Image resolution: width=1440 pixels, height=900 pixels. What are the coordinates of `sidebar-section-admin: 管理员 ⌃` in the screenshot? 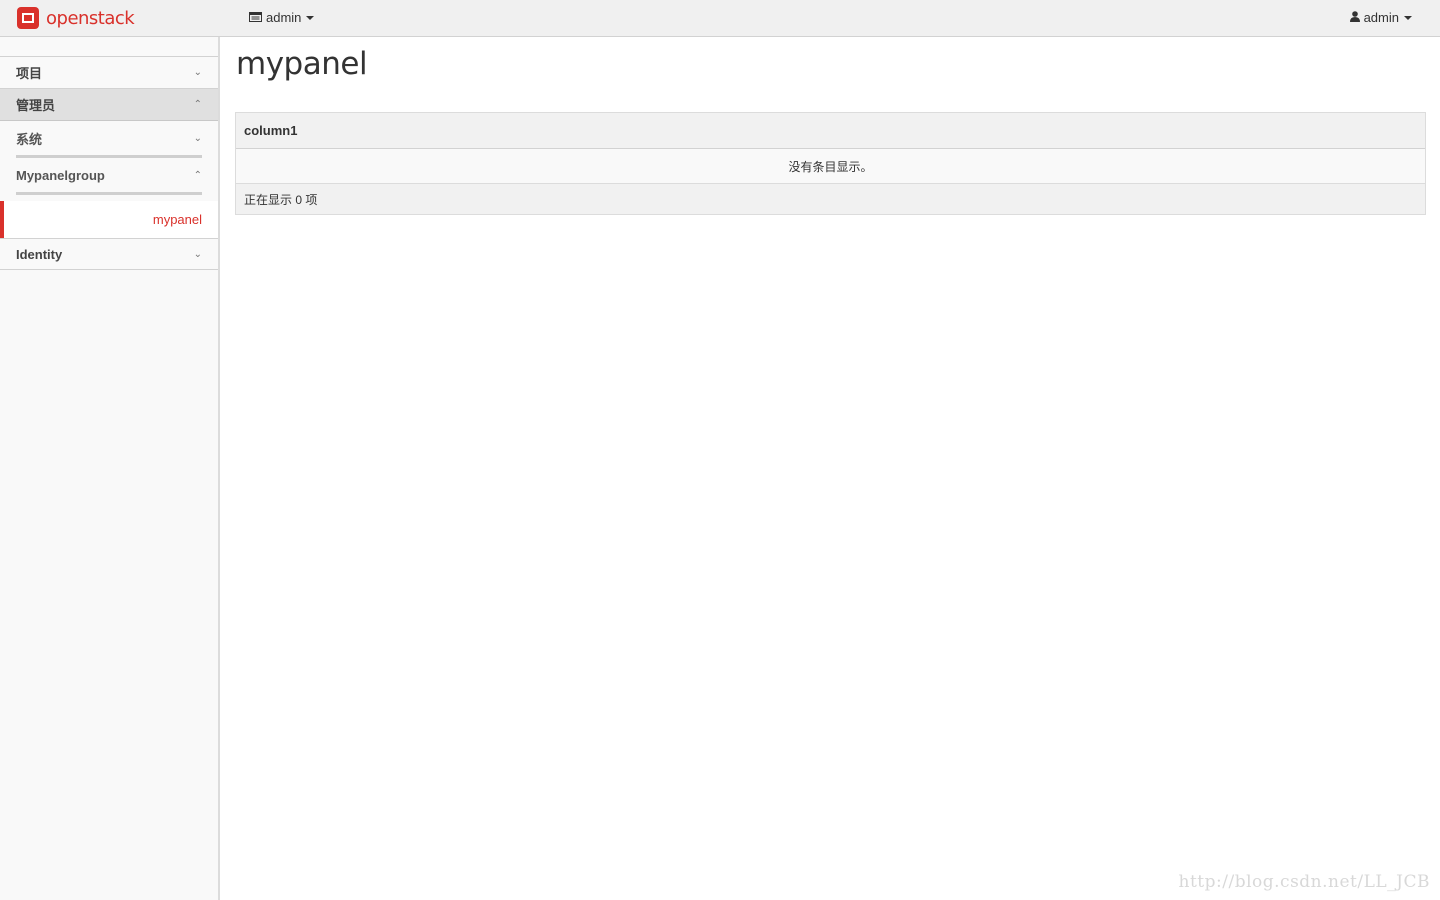 It's located at (109, 105).